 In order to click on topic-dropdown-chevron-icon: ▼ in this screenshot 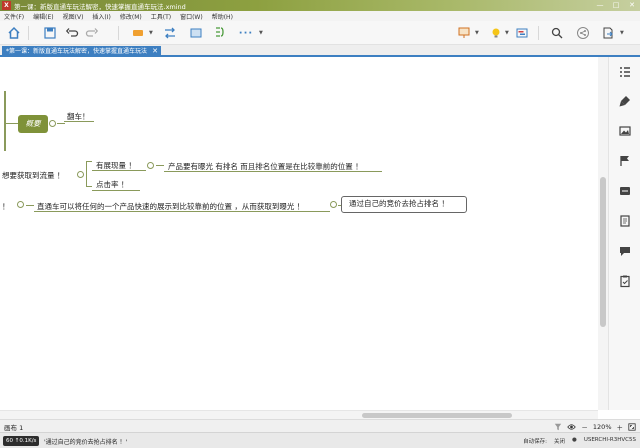, I will do `click(151, 33)`.